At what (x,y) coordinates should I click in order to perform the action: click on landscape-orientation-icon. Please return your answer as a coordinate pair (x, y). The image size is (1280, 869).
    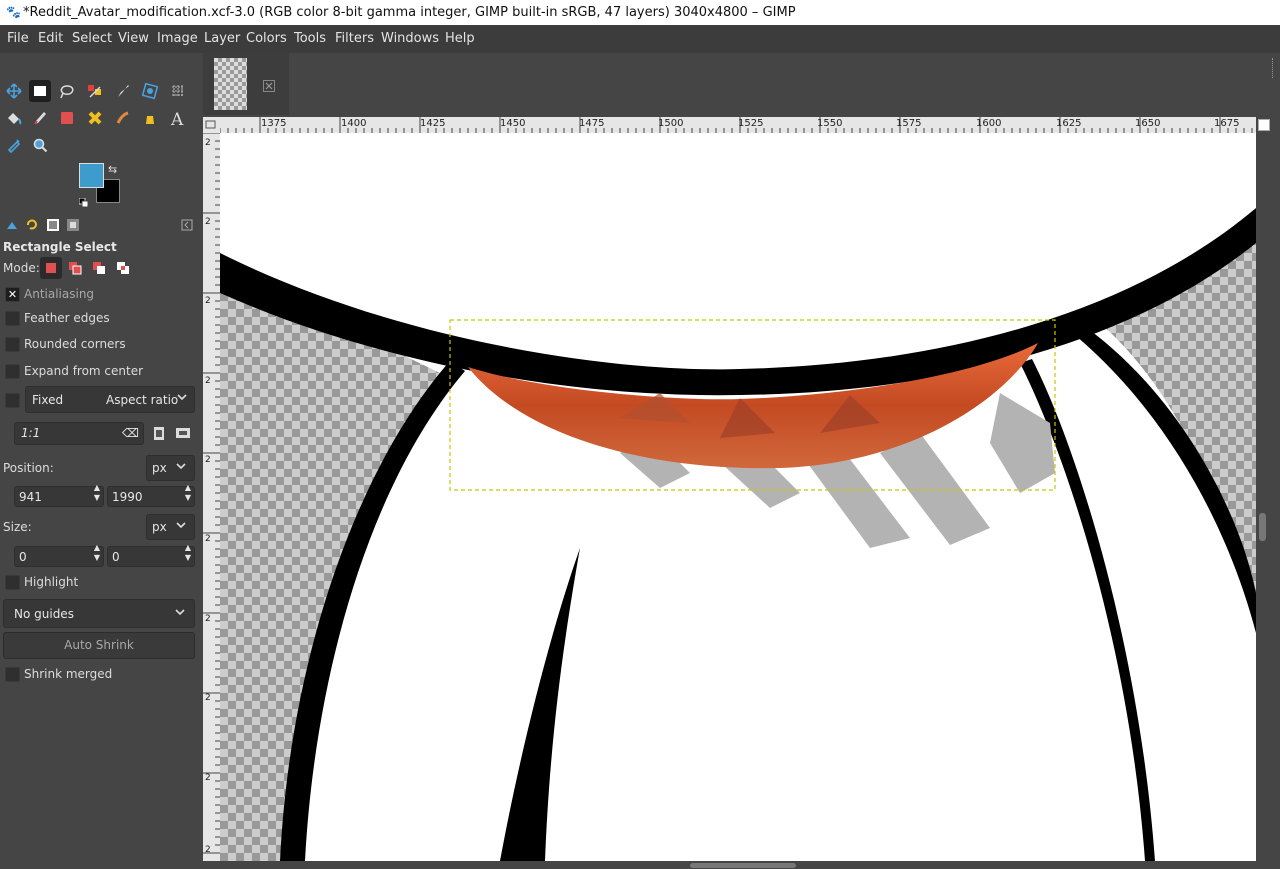
    Looking at the image, I should click on (183, 433).